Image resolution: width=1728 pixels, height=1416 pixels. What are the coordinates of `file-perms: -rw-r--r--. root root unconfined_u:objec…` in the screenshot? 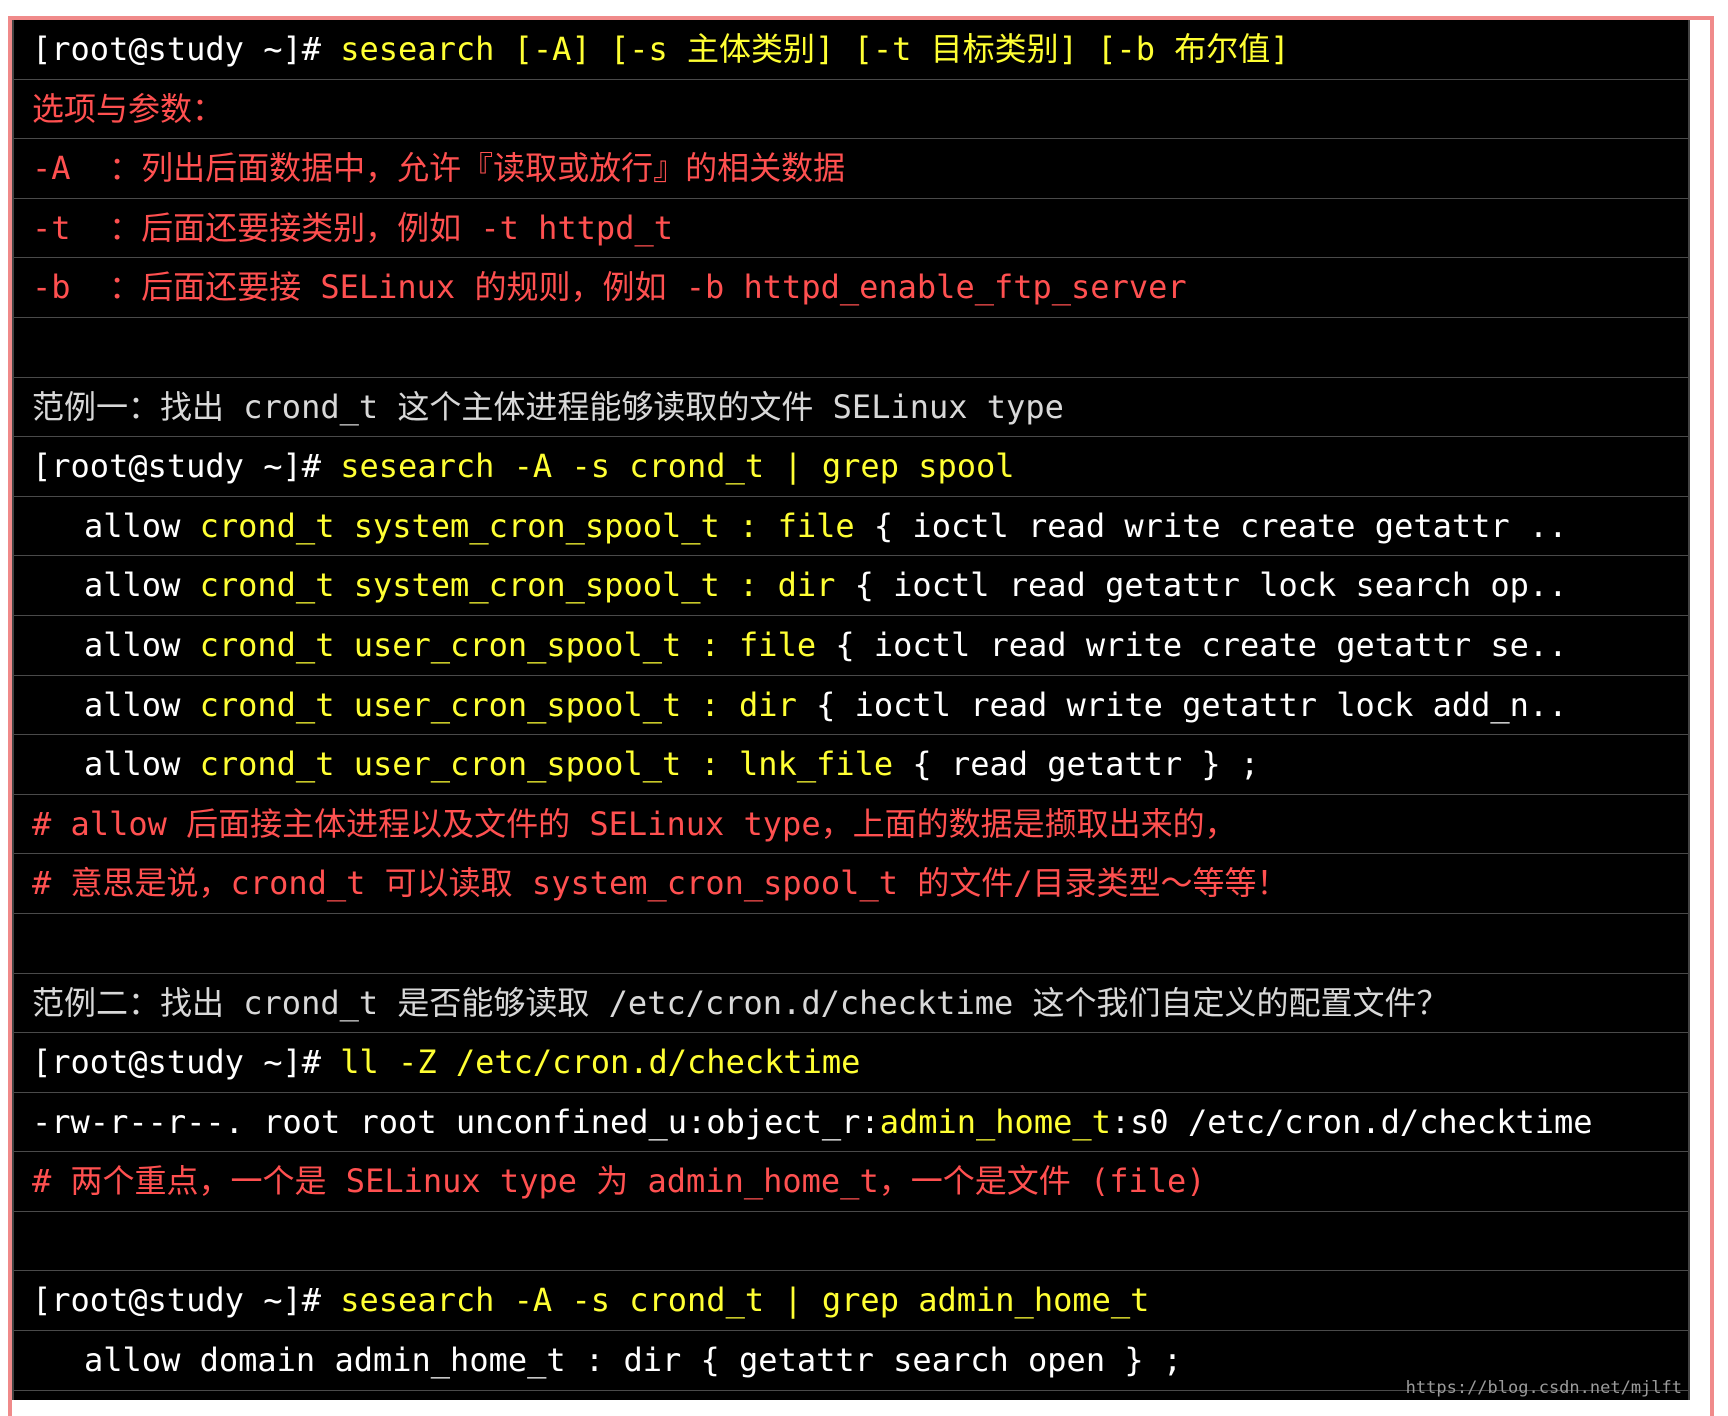 It's located at (456, 1121).